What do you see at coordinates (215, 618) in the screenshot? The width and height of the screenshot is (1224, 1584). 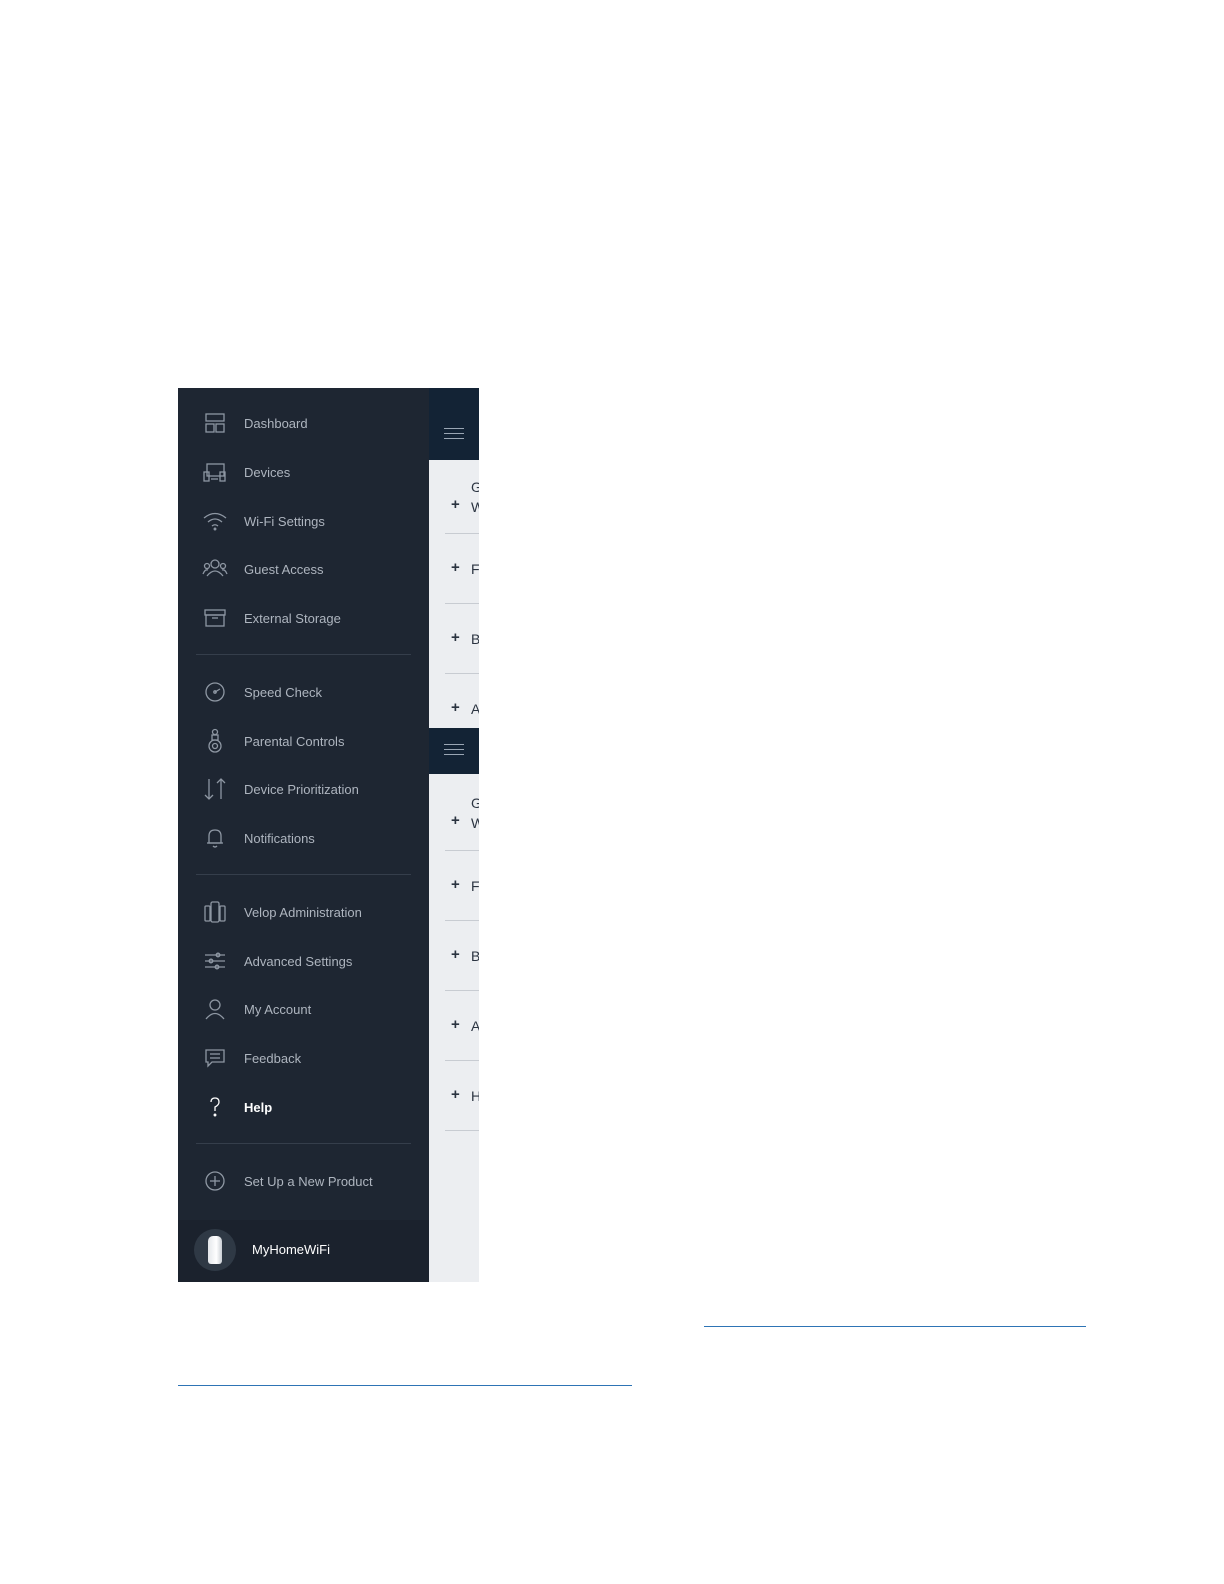 I see `storage-icon` at bounding box center [215, 618].